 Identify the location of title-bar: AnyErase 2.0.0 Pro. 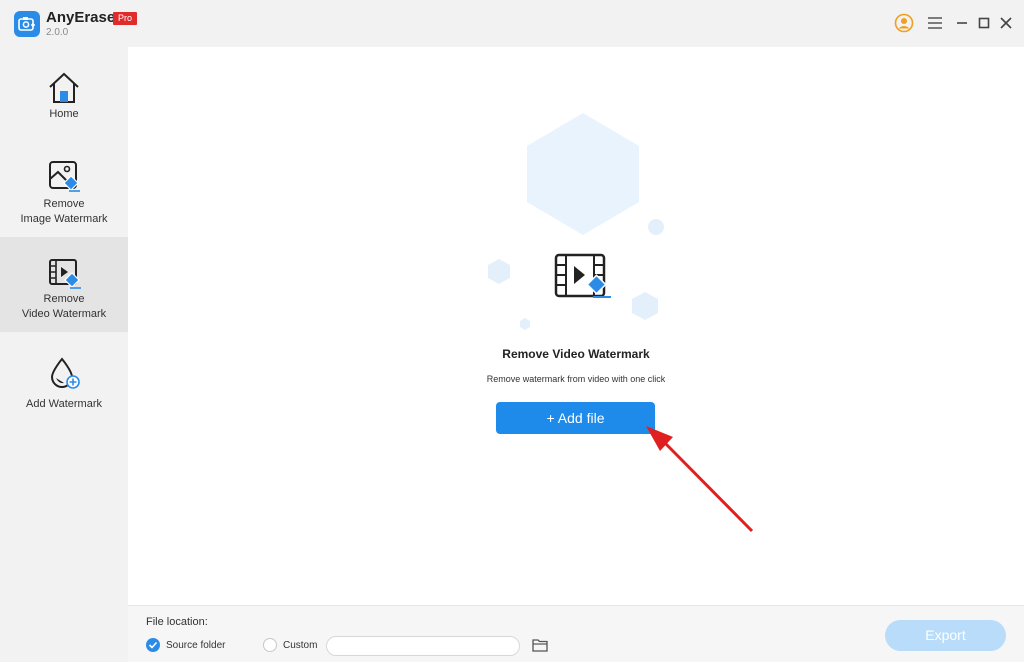
(512, 23).